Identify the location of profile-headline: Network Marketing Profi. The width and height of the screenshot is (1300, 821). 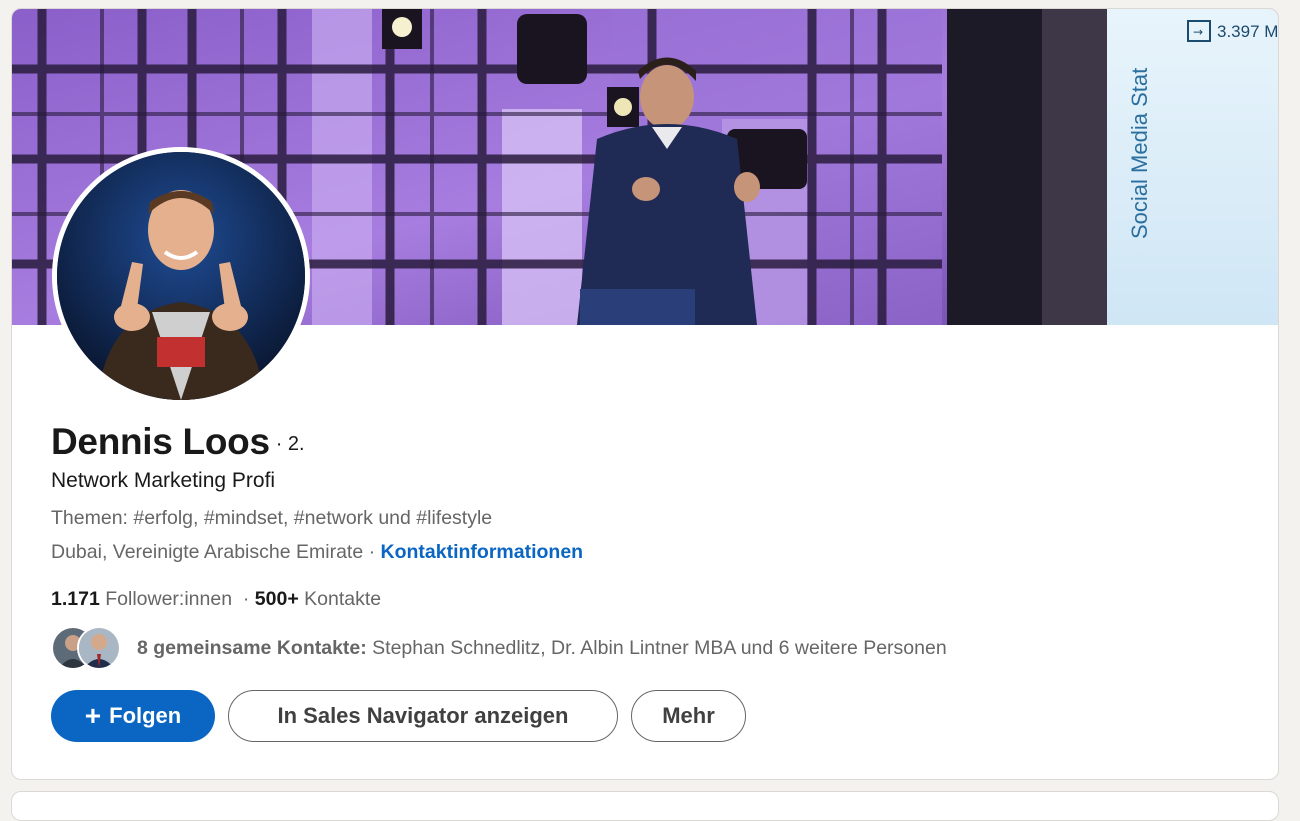
(163, 480).